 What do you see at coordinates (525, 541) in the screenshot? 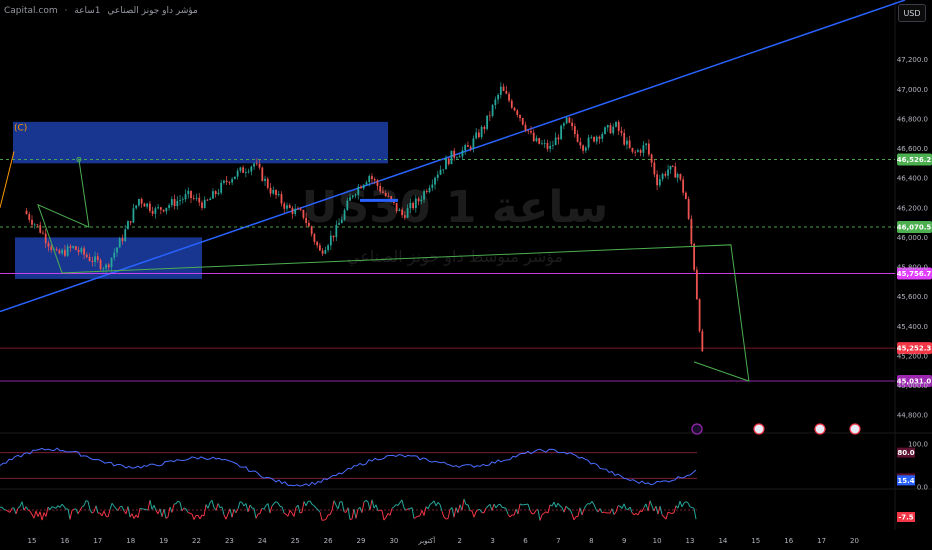
I see `x-tick-label: 6` at bounding box center [525, 541].